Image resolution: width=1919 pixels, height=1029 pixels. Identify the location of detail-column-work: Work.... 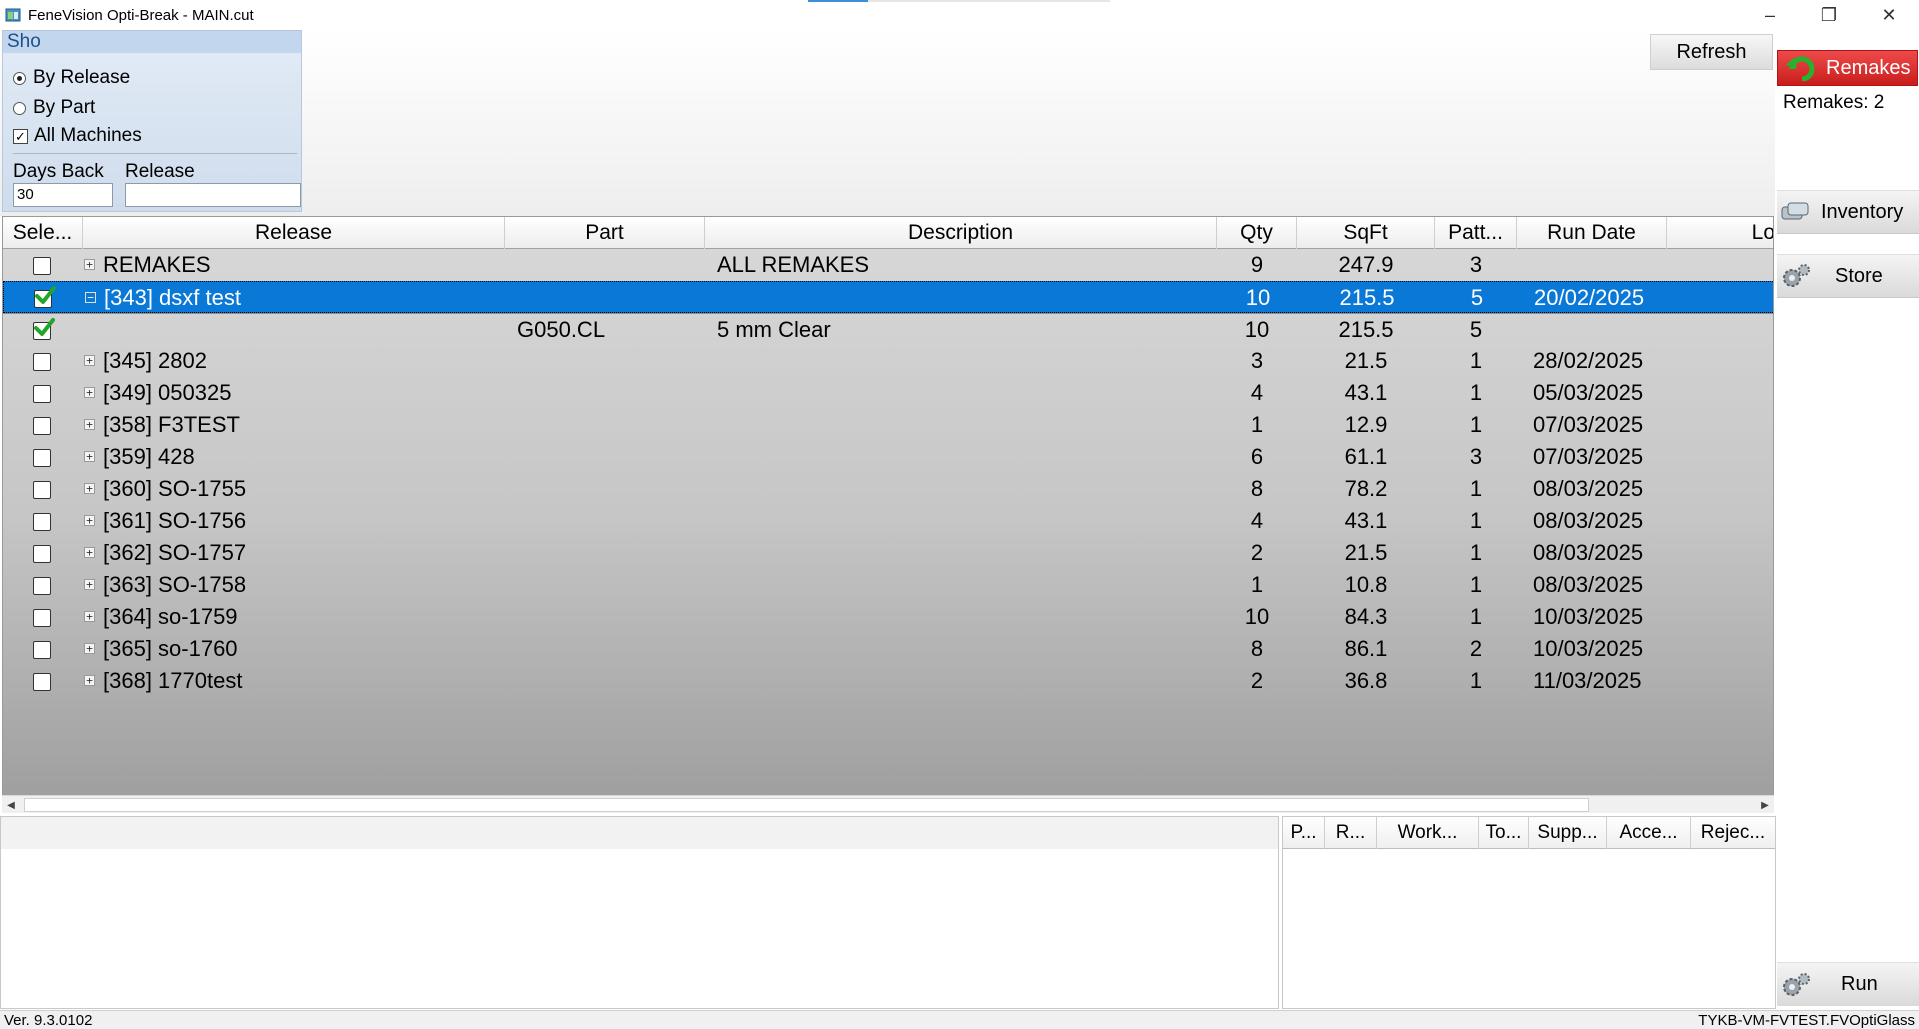
(1428, 833).